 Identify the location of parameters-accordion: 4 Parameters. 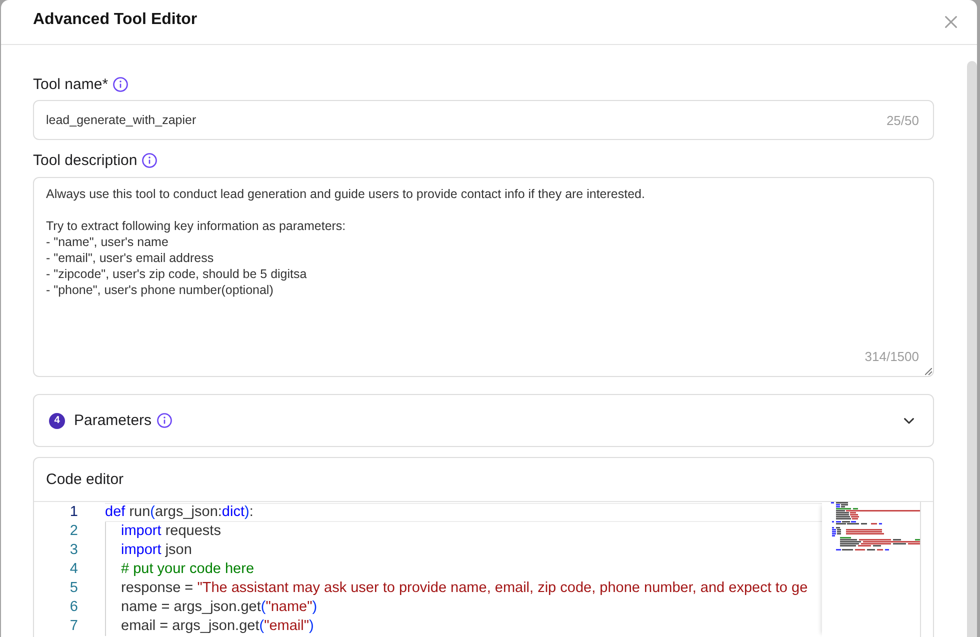
(483, 420).